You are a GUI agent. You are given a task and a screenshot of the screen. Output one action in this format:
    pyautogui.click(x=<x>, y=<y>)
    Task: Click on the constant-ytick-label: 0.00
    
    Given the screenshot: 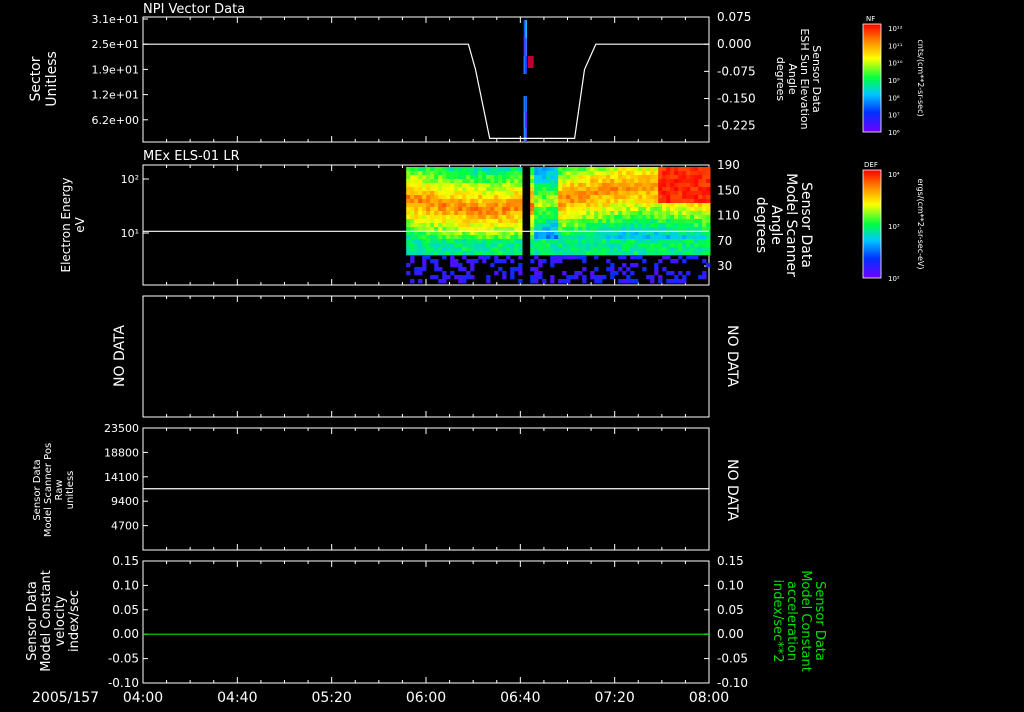 What is the action you would take?
    pyautogui.click(x=125, y=634)
    